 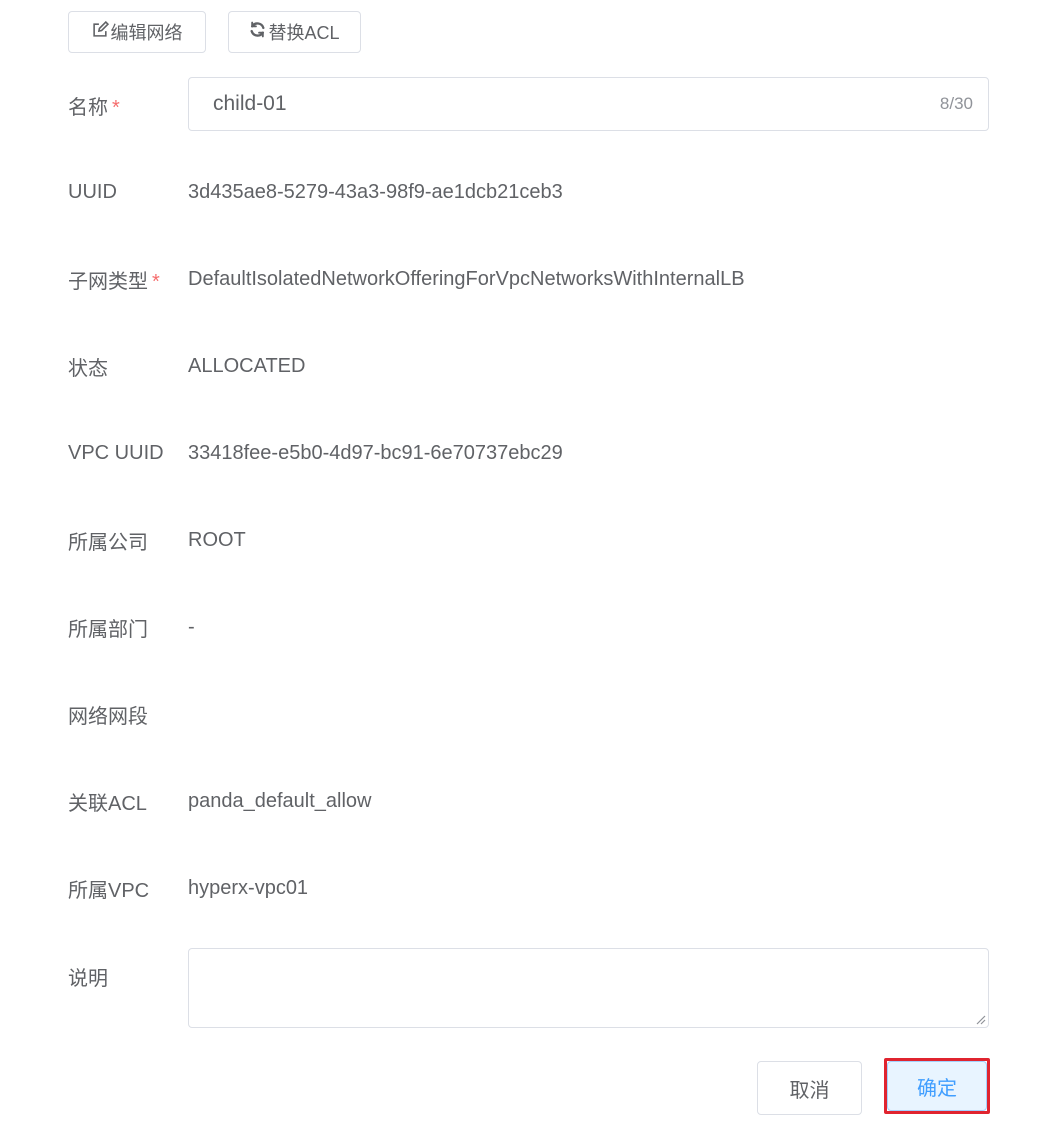 I want to click on name-input, so click(x=588, y=104).